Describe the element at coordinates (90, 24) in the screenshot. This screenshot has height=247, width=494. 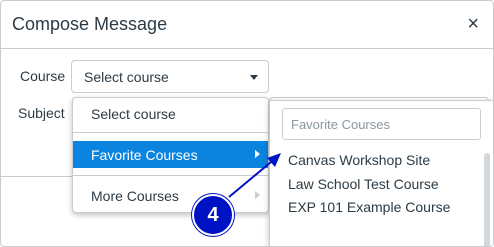
I see `dialog-title: Compose Message` at that location.